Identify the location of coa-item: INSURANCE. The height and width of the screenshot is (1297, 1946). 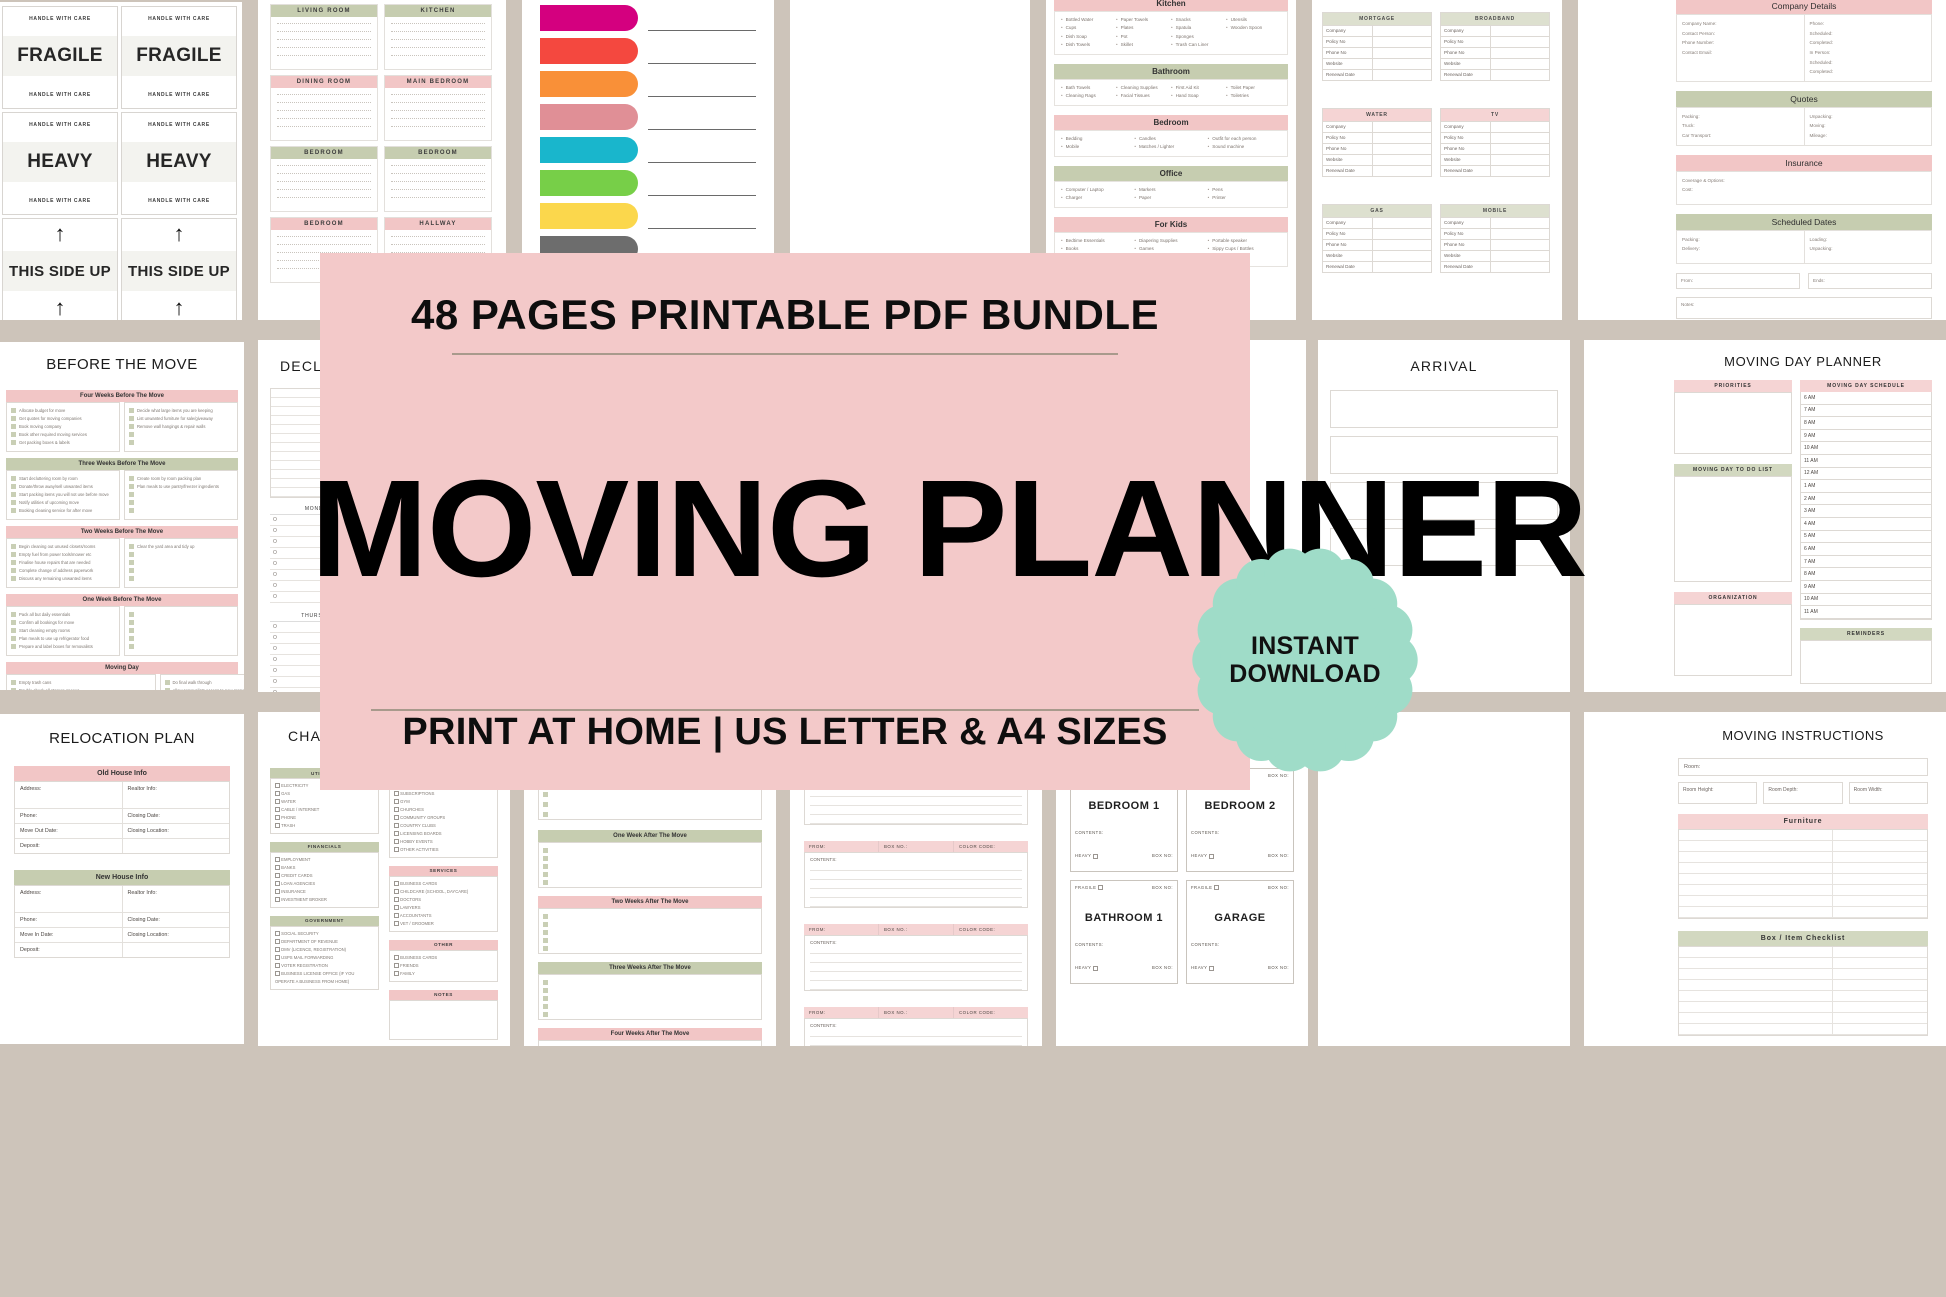
(324, 892).